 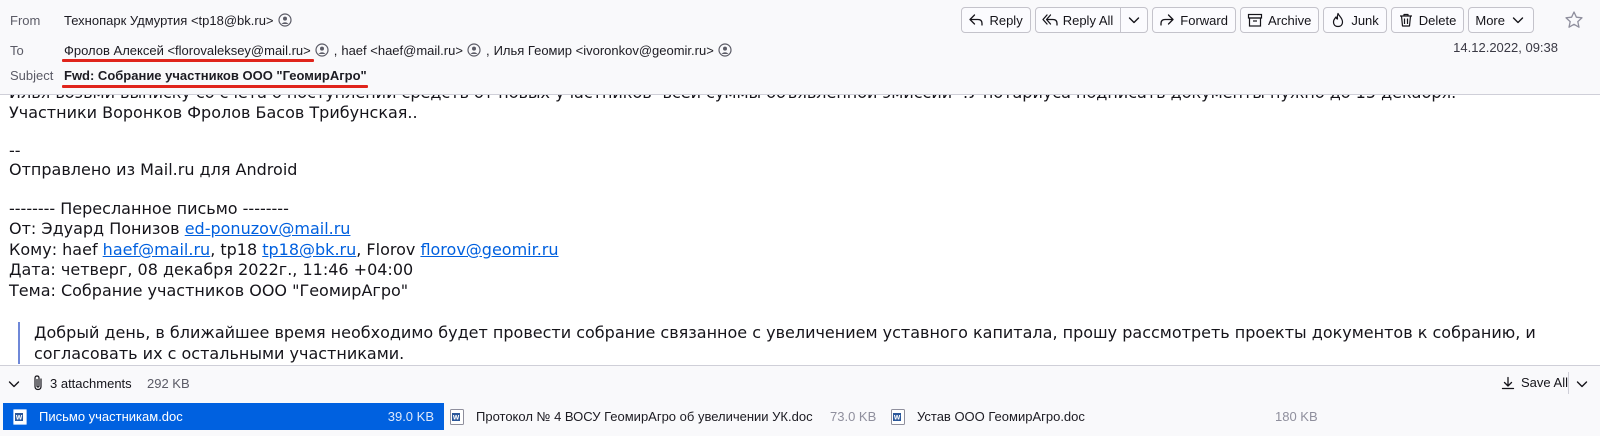 I want to click on reply-all-button: Reply All, so click(x=1078, y=20).